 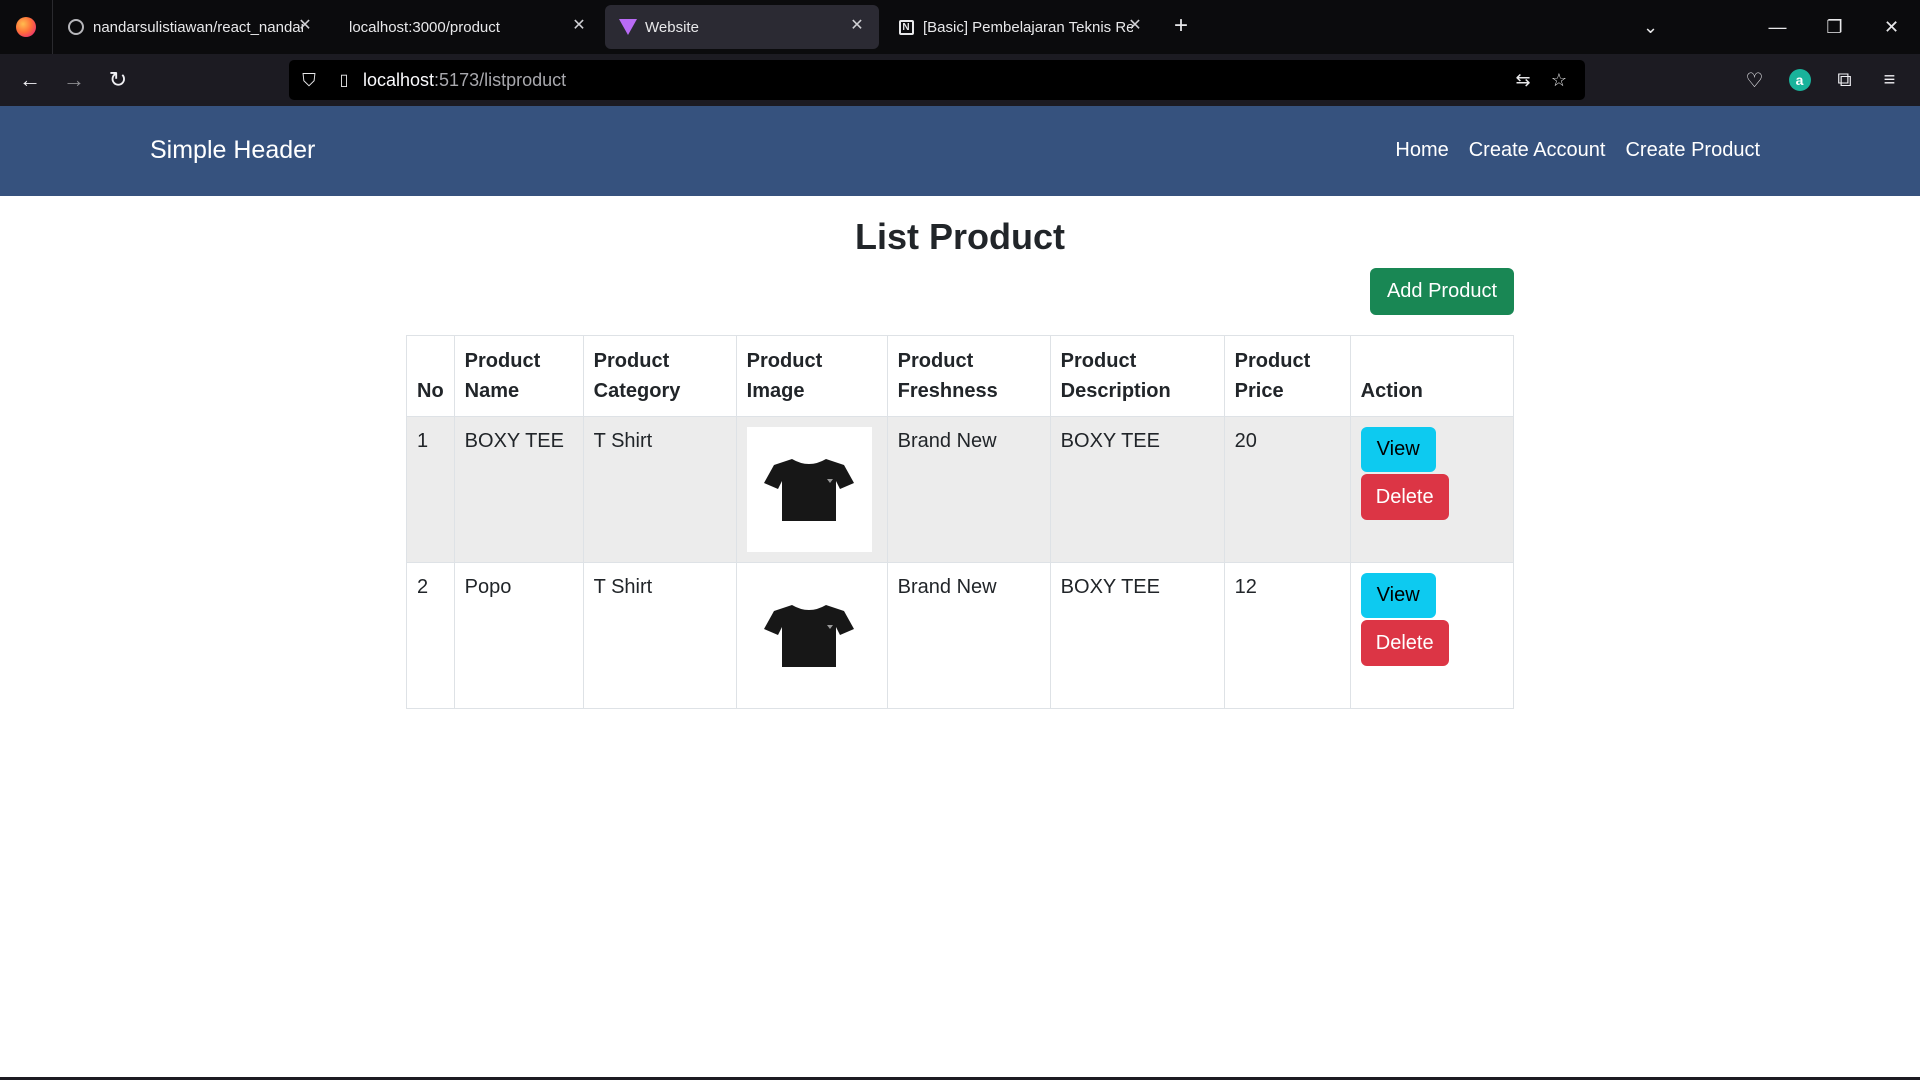 I want to click on tab-title: Website, so click(x=672, y=27).